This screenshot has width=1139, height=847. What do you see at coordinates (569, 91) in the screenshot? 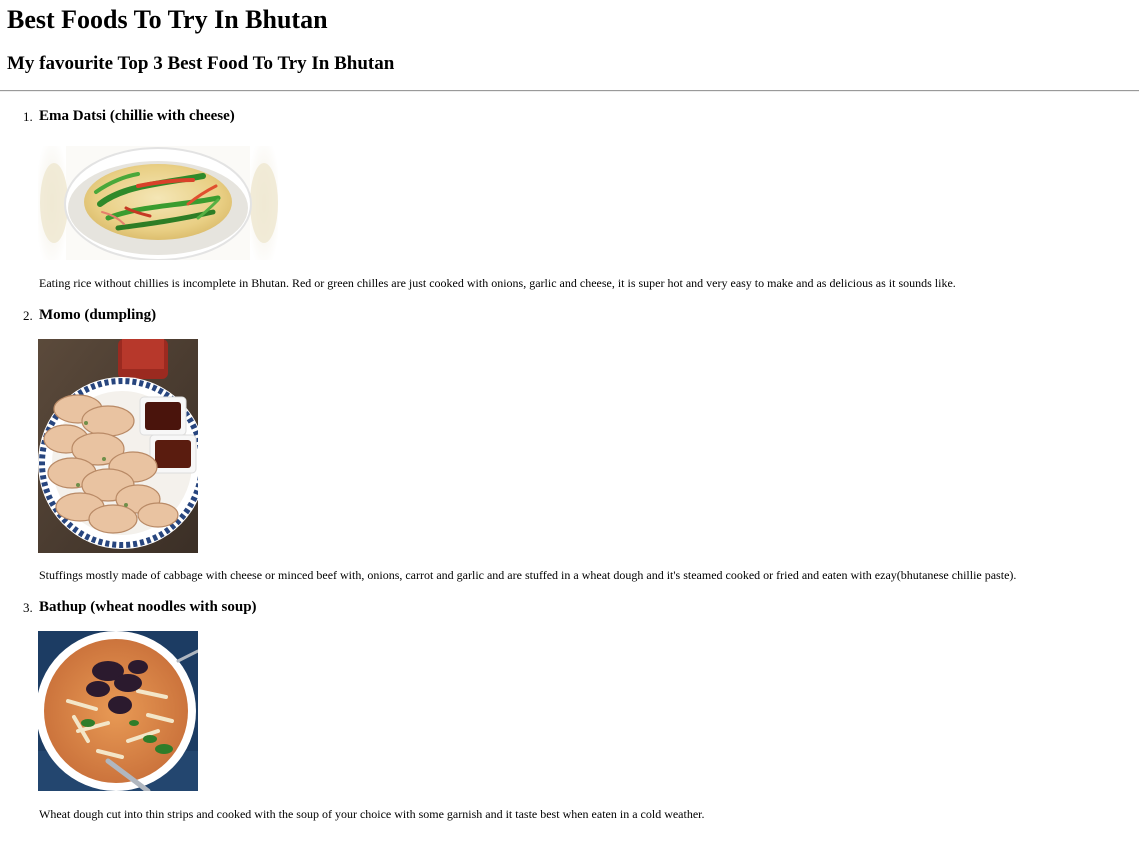
I see `divider` at bounding box center [569, 91].